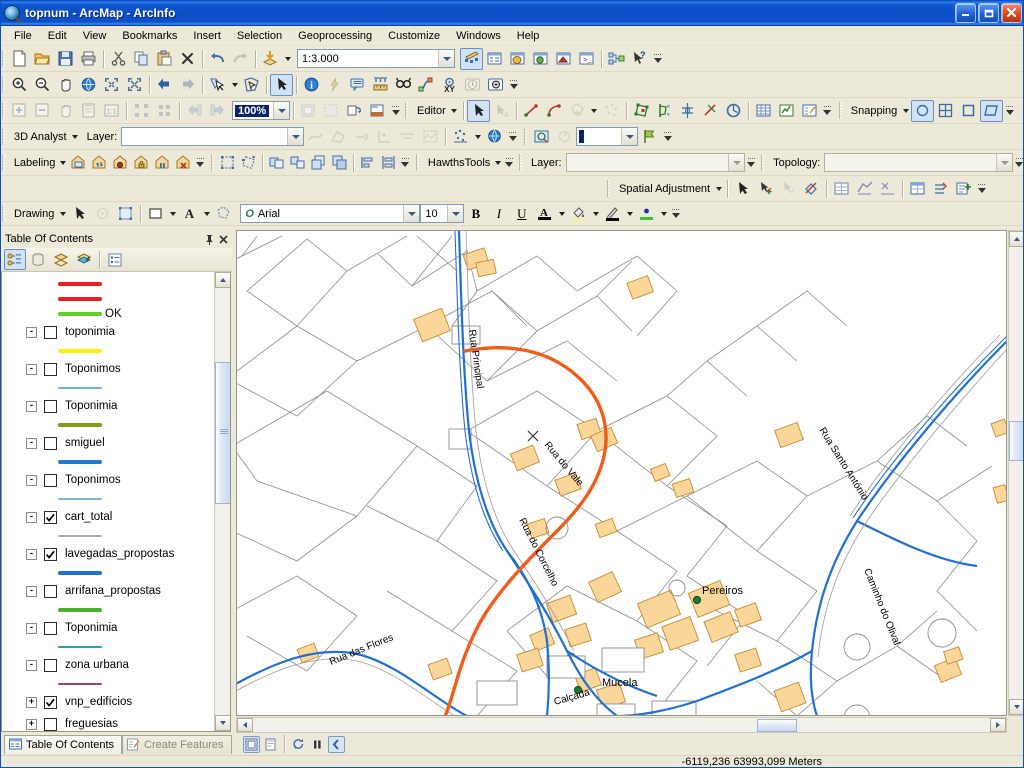  Describe the element at coordinates (460, 137) in the screenshot. I see `scatter-3d-icon` at that location.